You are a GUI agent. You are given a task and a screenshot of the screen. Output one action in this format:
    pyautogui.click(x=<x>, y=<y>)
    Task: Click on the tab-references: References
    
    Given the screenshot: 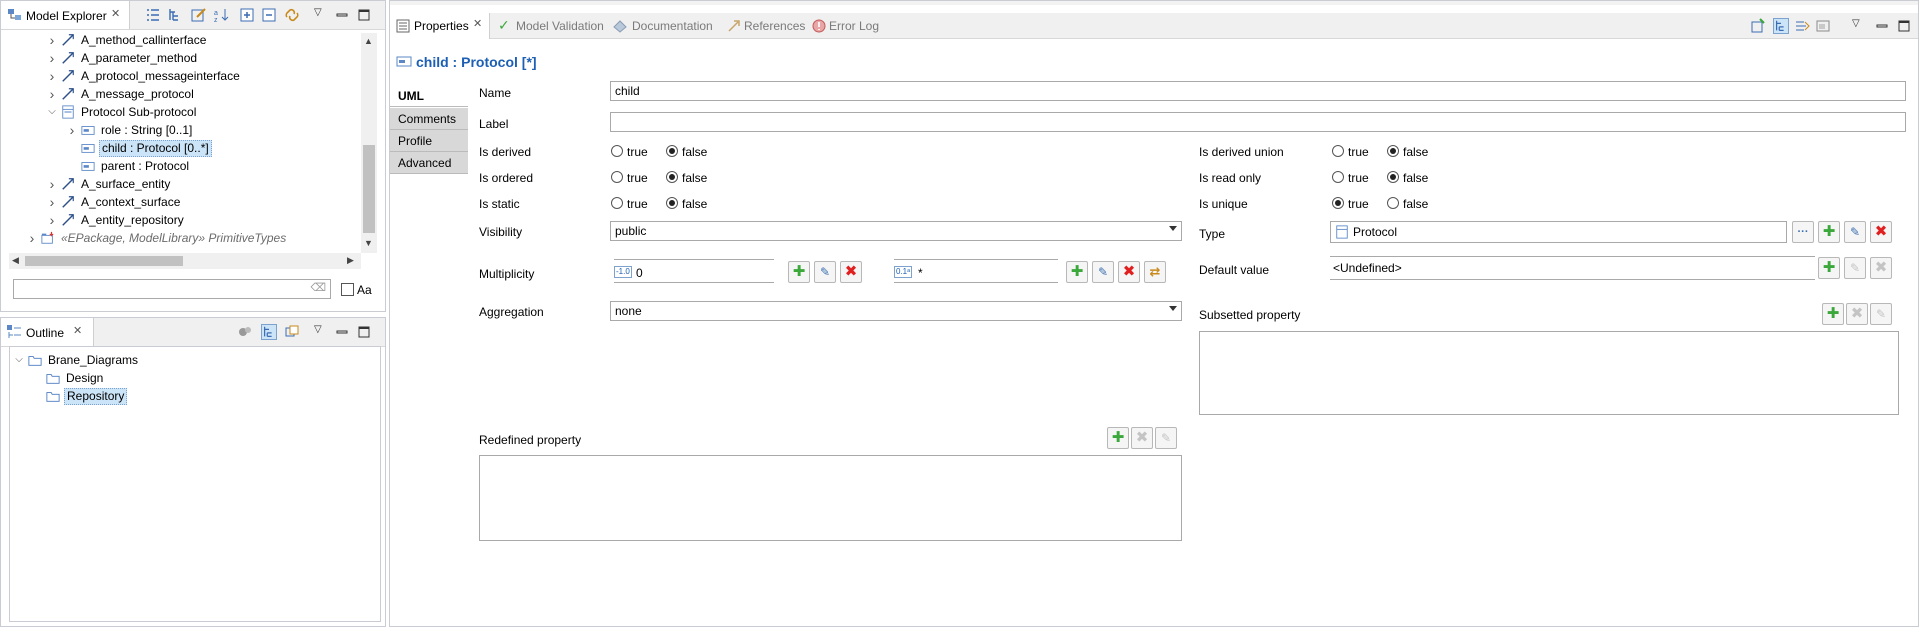 What is the action you would take?
    pyautogui.click(x=766, y=26)
    